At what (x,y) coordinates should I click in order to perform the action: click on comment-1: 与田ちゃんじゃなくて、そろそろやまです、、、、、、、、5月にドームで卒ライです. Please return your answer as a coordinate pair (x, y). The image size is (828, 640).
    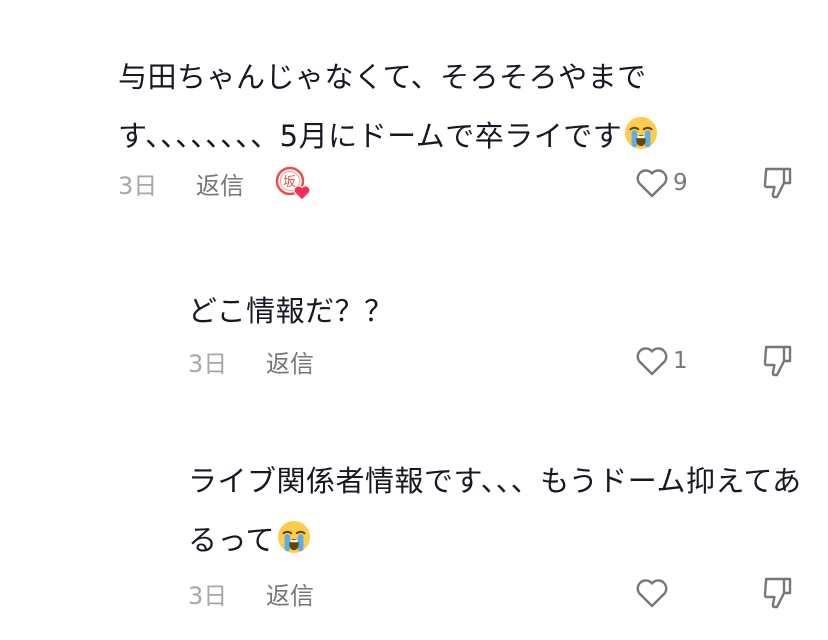
    Looking at the image, I should click on (418, 107).